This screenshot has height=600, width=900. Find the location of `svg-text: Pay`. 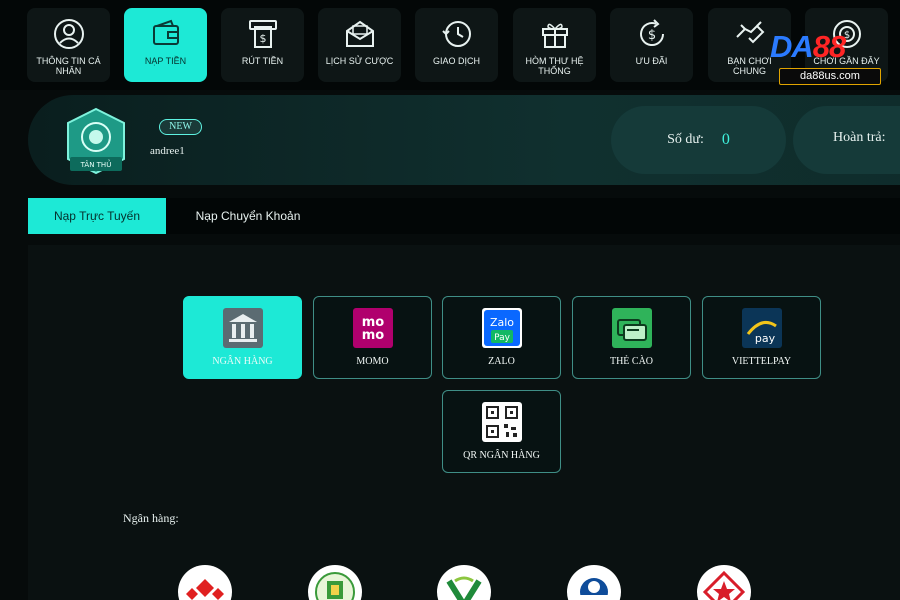

svg-text: Pay is located at coordinates (502, 338).